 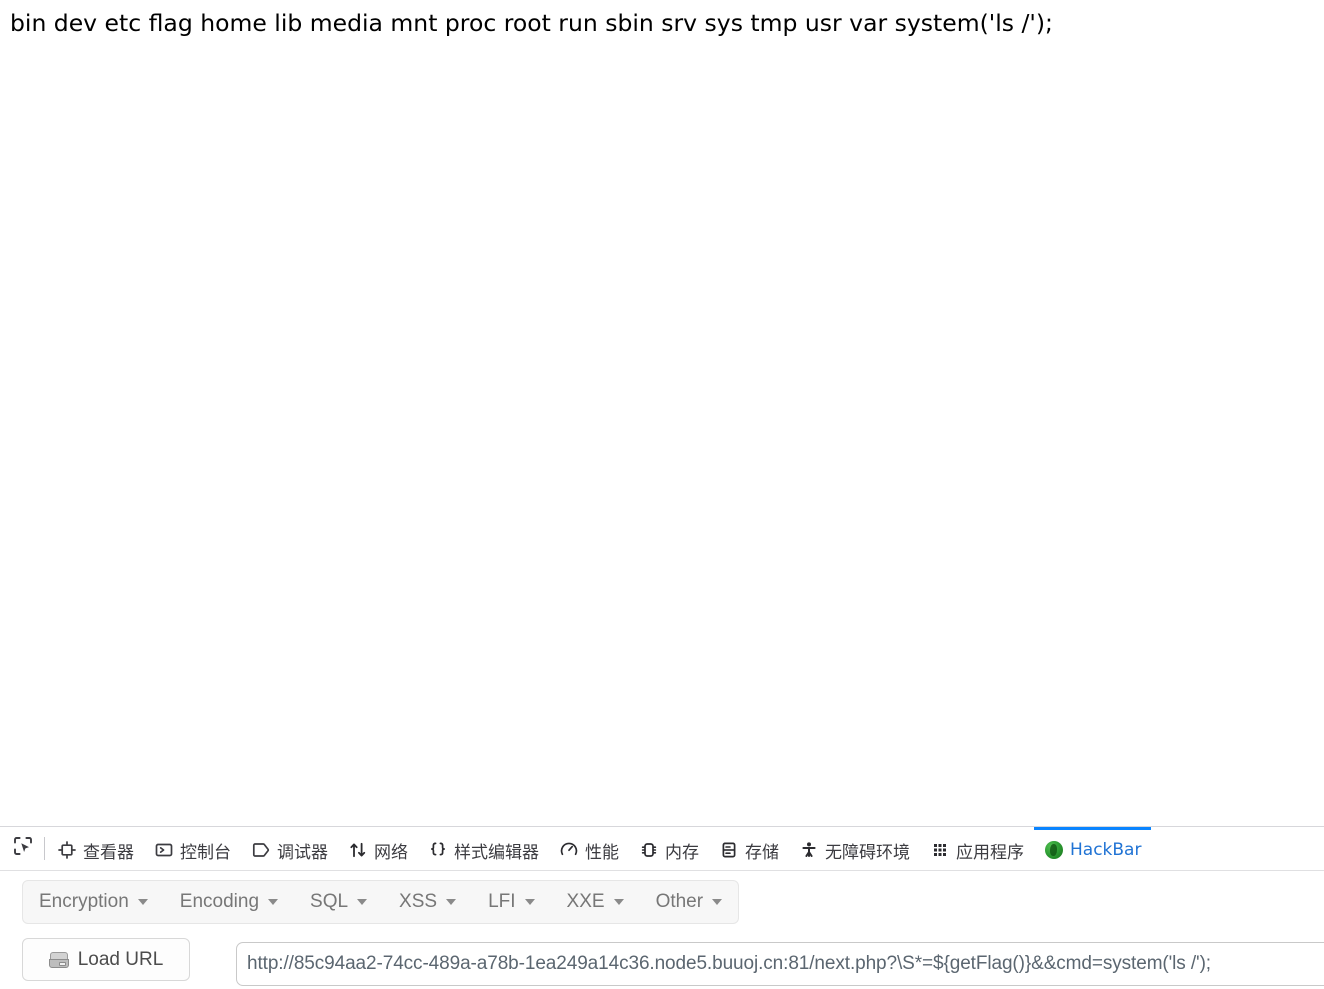 What do you see at coordinates (44, 848) in the screenshot?
I see `toolbar-separator` at bounding box center [44, 848].